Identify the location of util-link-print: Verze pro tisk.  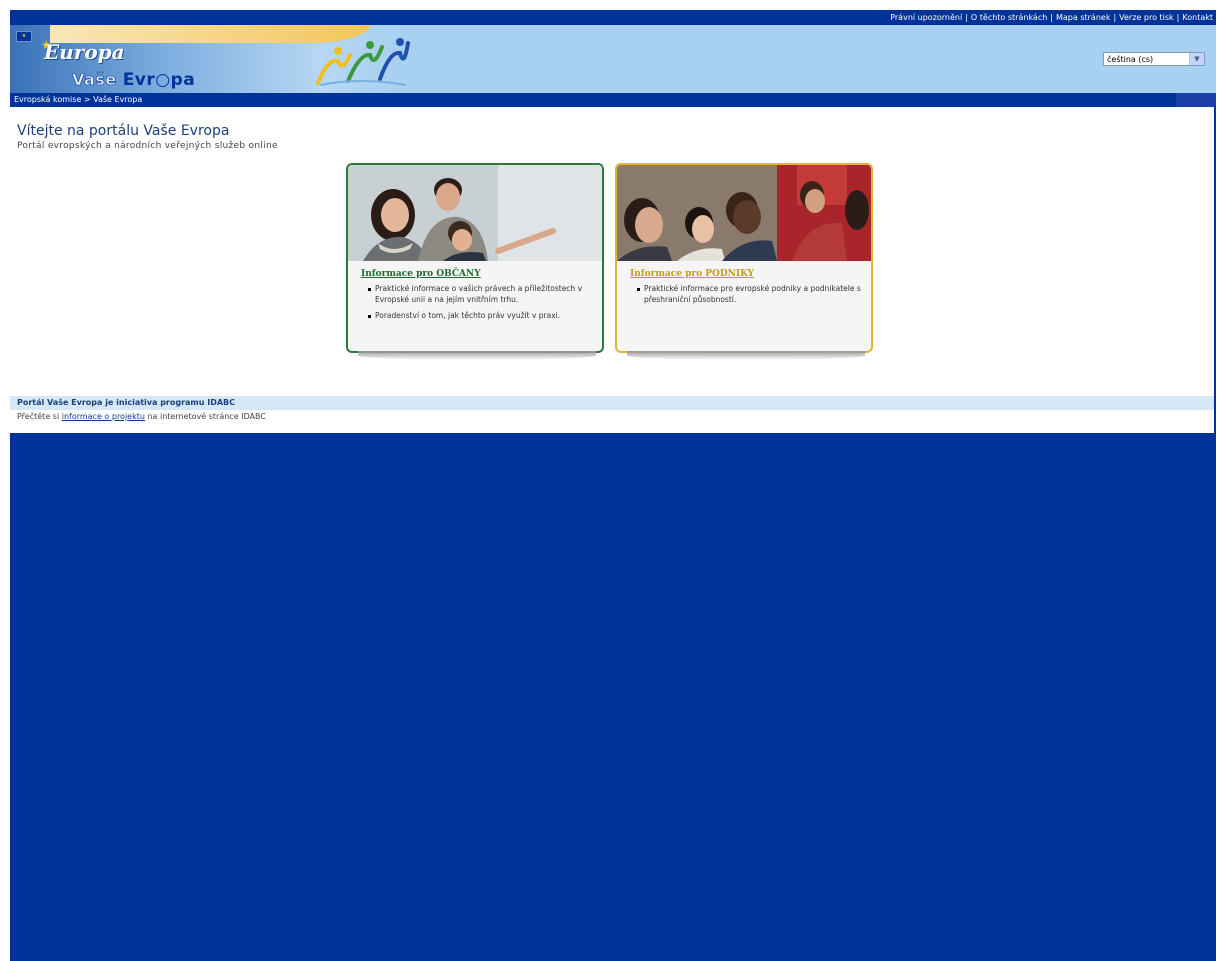
(1146, 17).